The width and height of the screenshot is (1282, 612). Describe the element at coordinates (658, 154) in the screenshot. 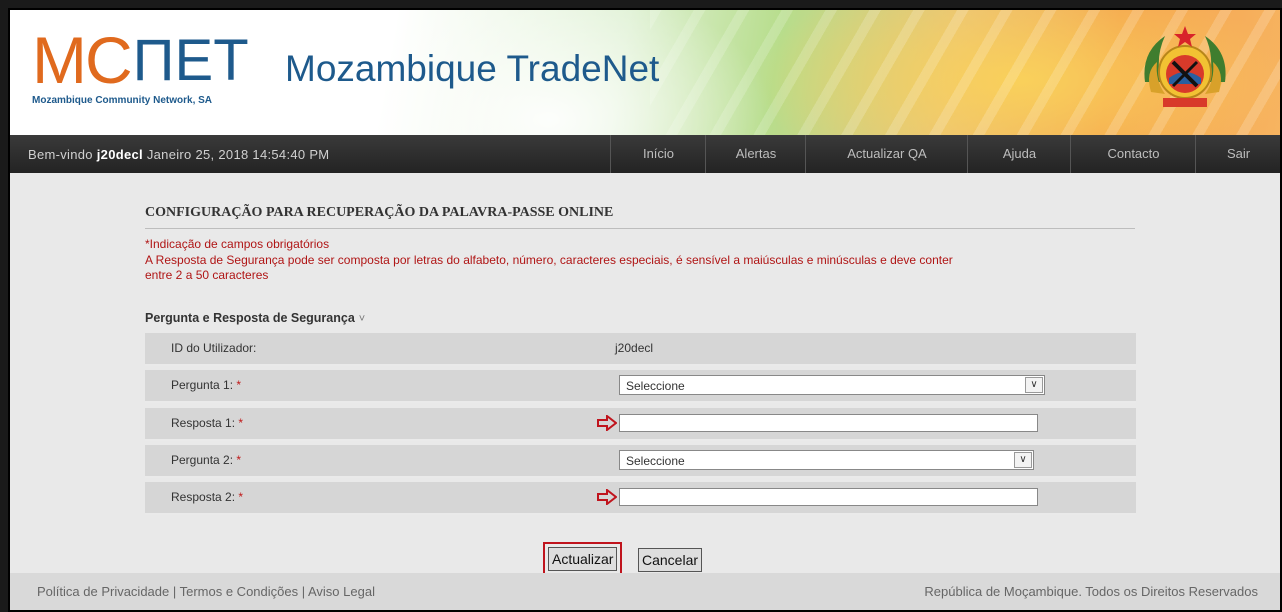

I see `nav-item-inicio: Início` at that location.